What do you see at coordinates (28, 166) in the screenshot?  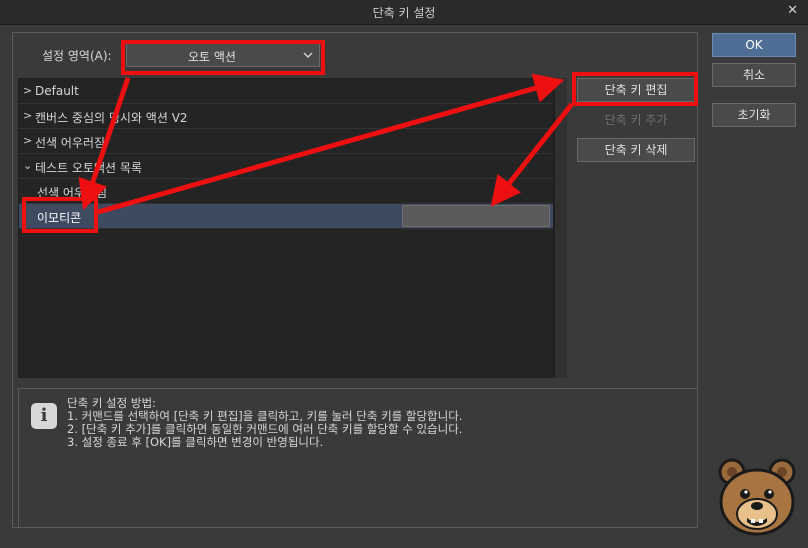 I see `collapse-arrow-icon: ⌄` at bounding box center [28, 166].